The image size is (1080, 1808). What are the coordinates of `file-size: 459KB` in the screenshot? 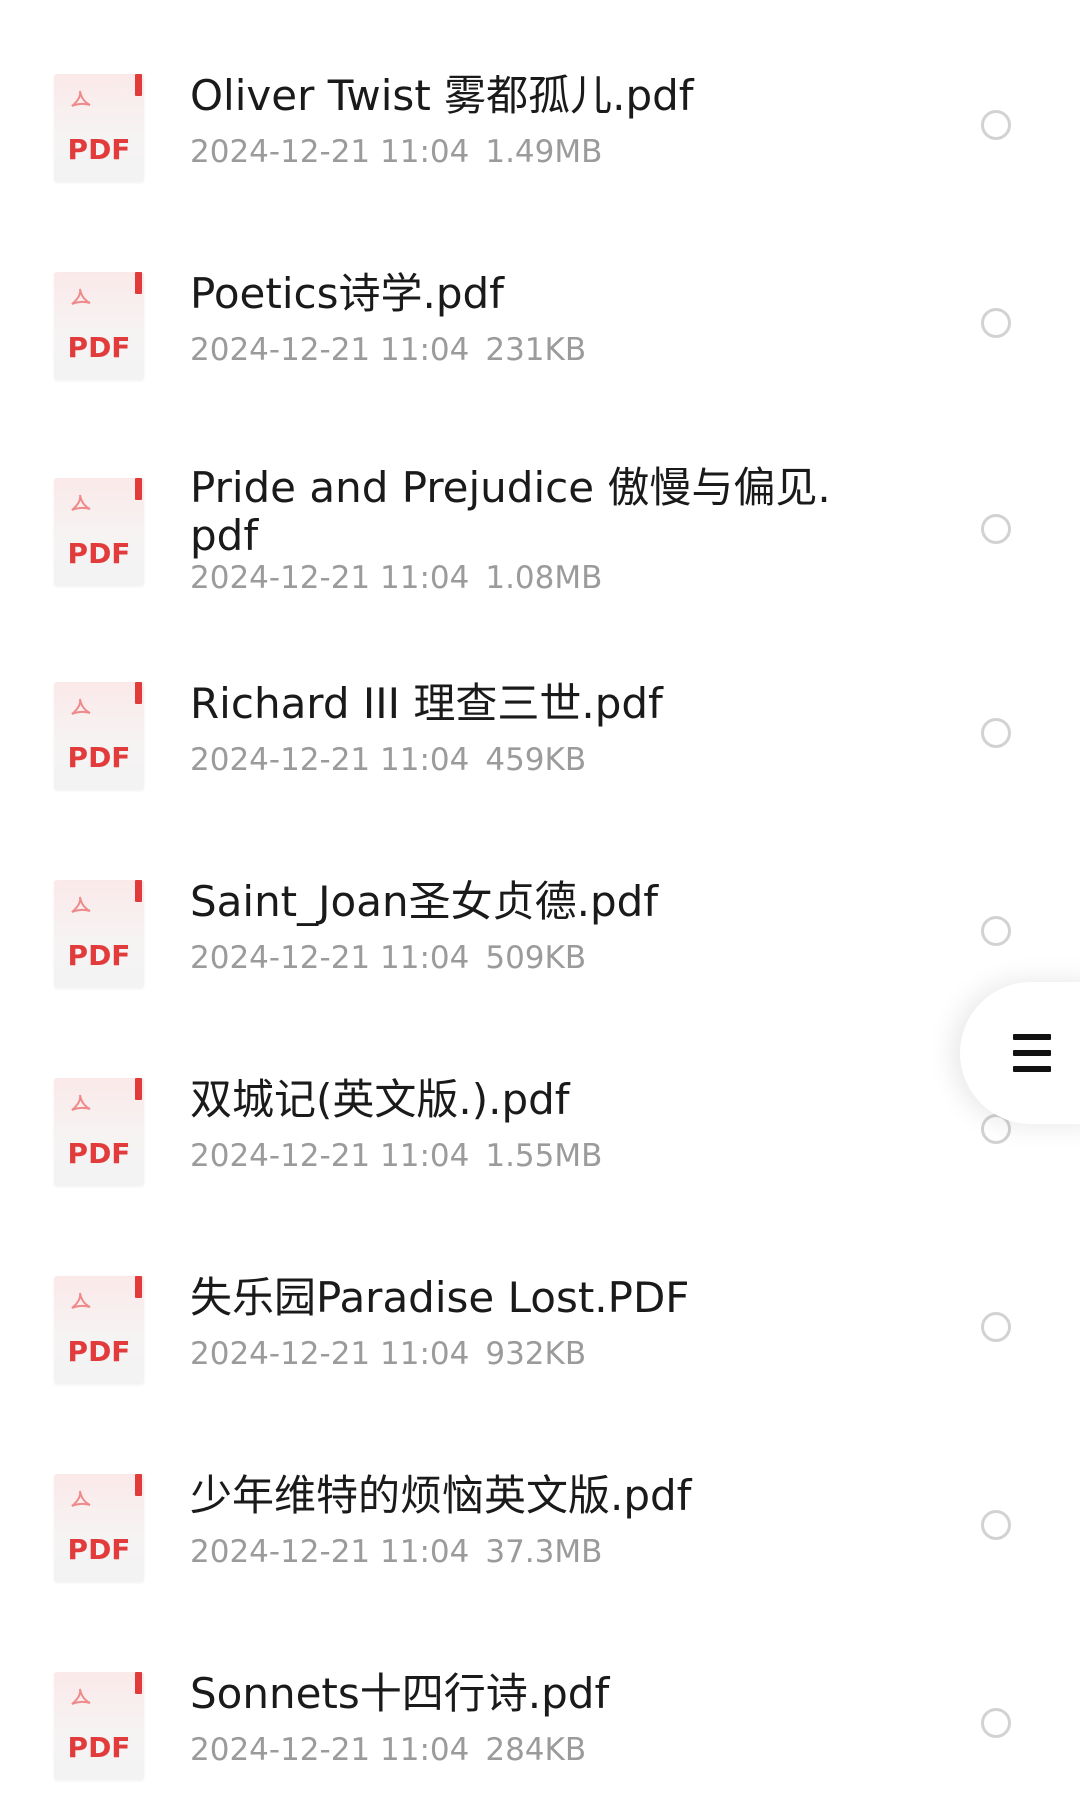 It's located at (536, 760).